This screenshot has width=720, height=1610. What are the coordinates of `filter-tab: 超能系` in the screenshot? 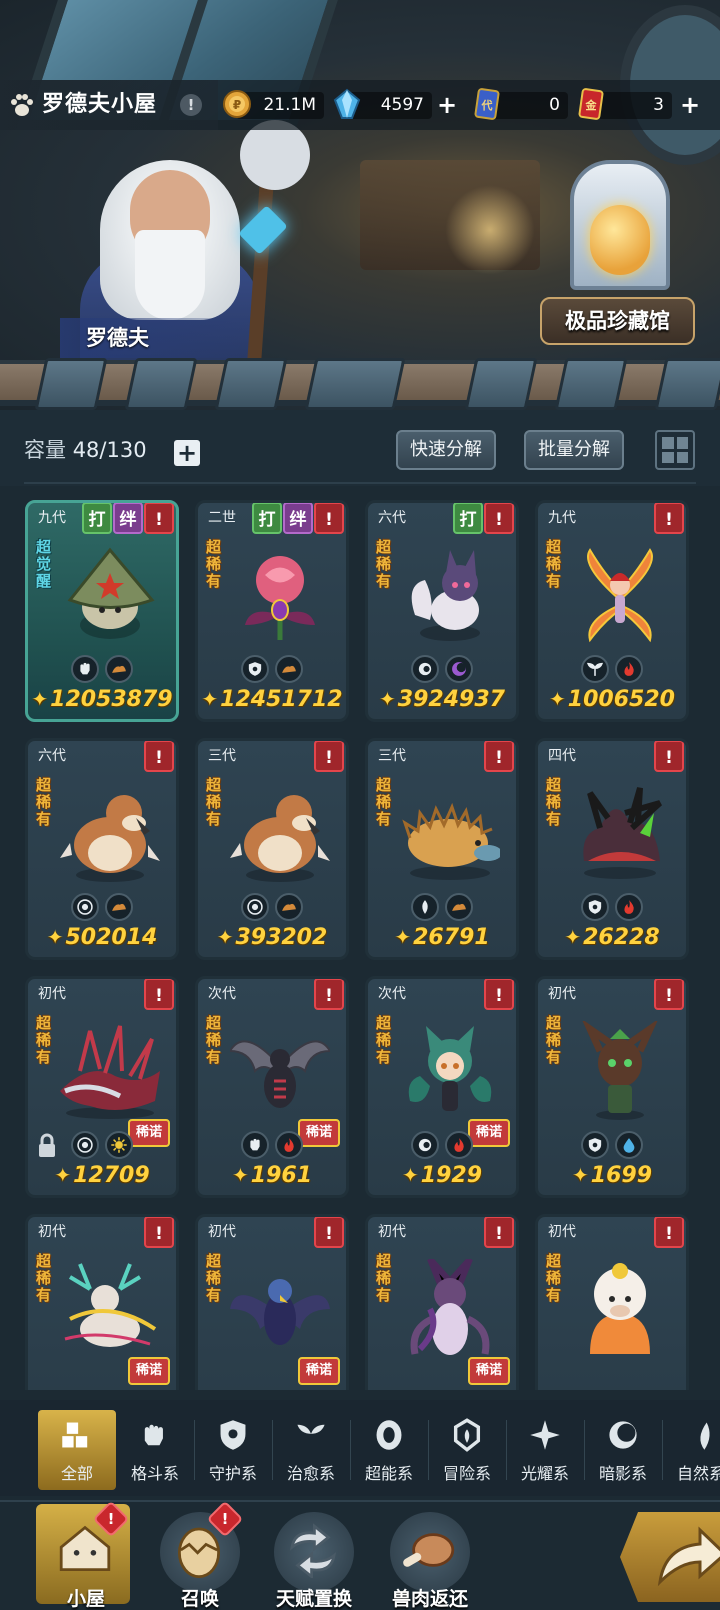 It's located at (389, 1450).